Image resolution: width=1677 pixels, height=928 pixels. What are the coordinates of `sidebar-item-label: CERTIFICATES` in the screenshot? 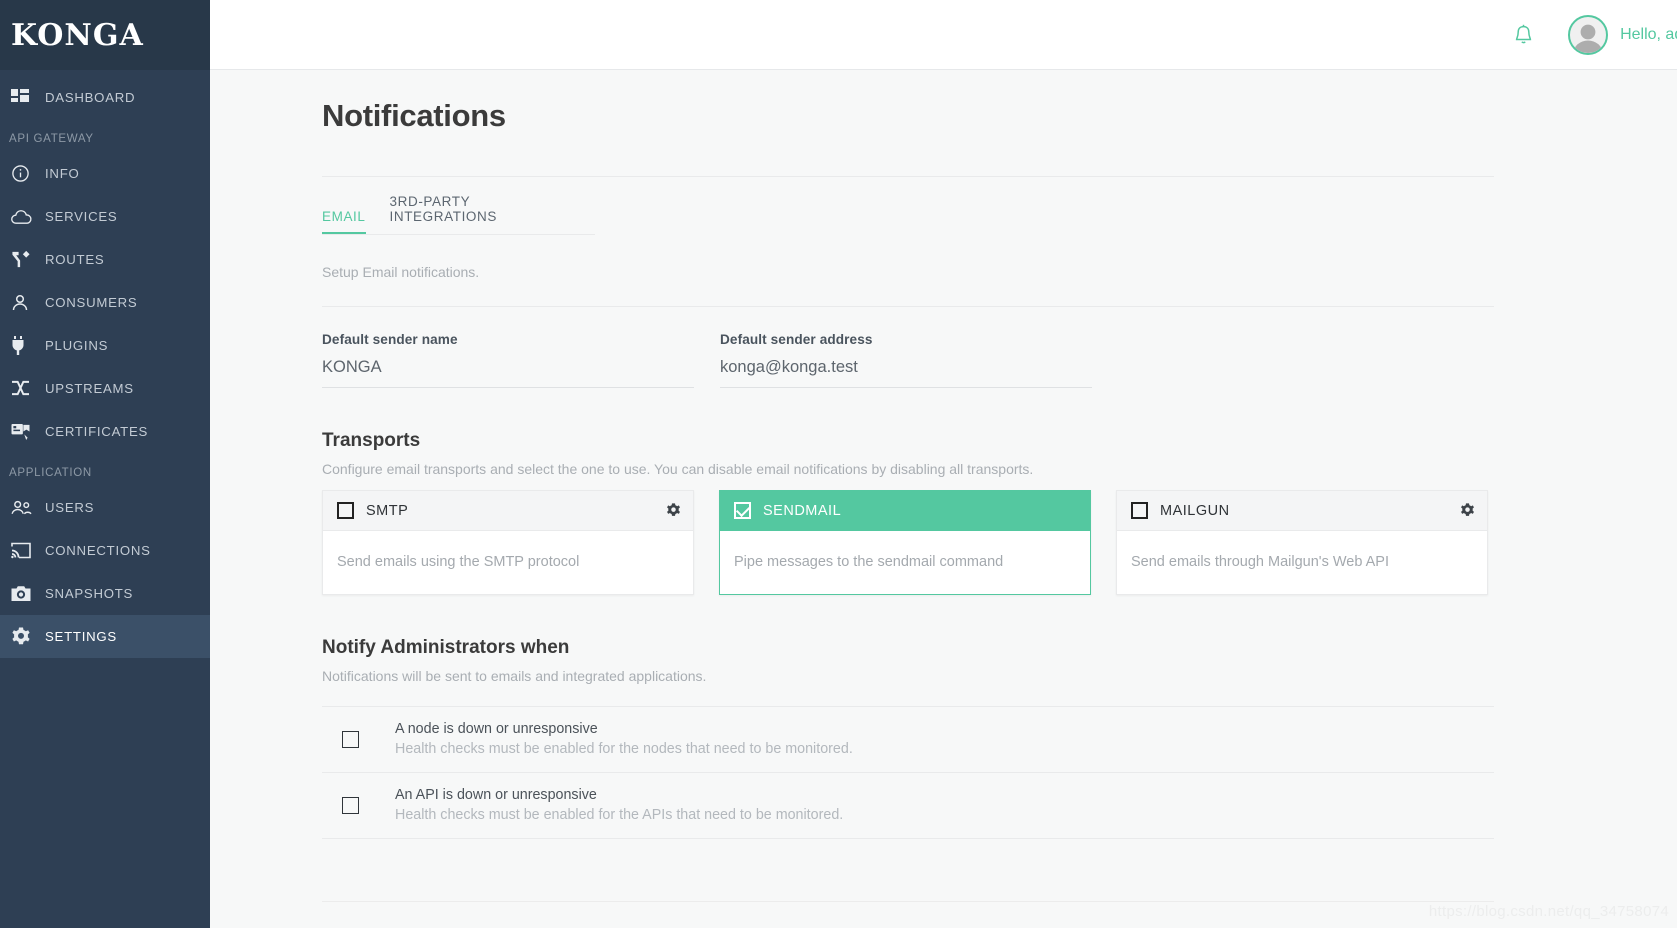 It's located at (97, 431).